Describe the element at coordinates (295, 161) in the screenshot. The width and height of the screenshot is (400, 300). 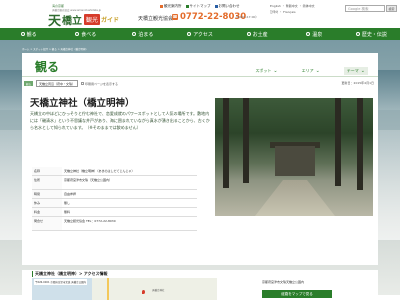
I see `shrine-building` at that location.